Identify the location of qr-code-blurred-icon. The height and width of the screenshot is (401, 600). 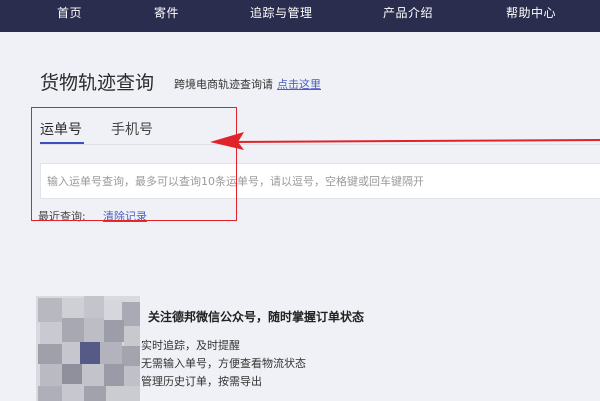
(88, 348).